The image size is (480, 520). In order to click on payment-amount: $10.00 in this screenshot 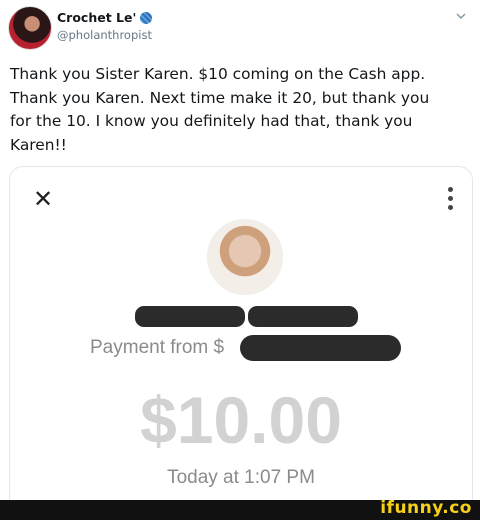, I will do `click(241, 420)`.